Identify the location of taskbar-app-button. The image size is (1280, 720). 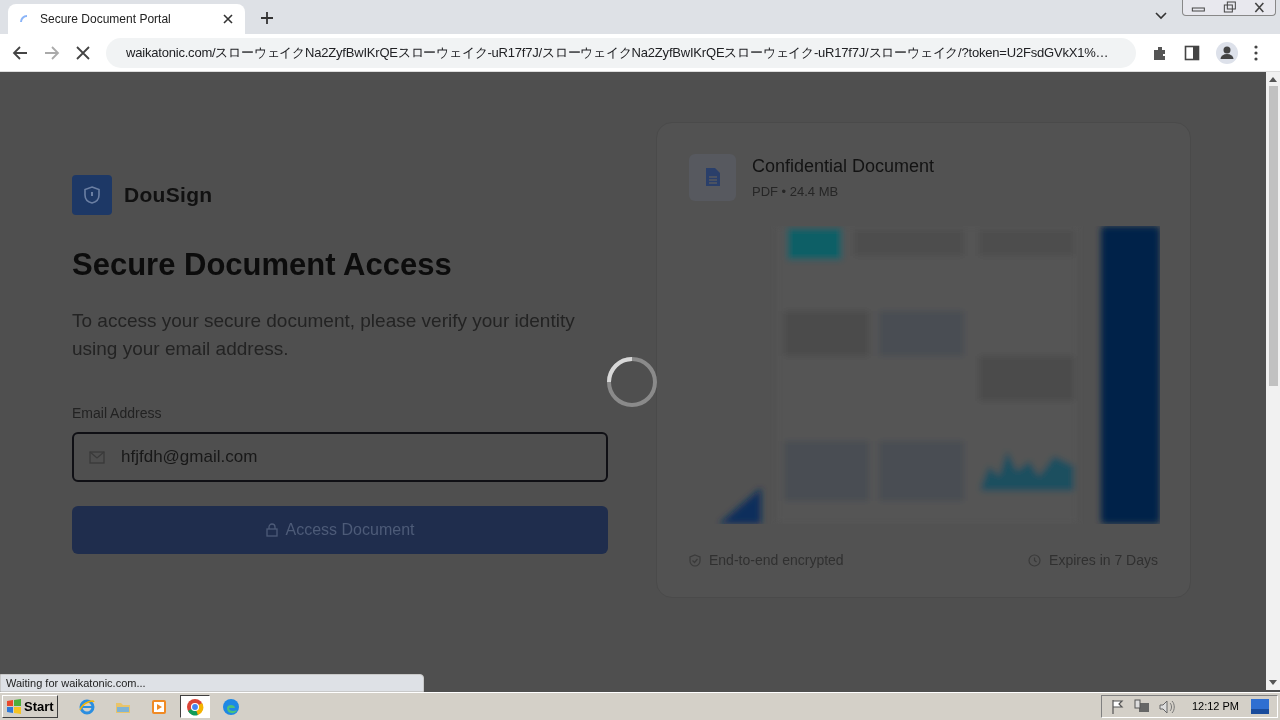
(194, 706).